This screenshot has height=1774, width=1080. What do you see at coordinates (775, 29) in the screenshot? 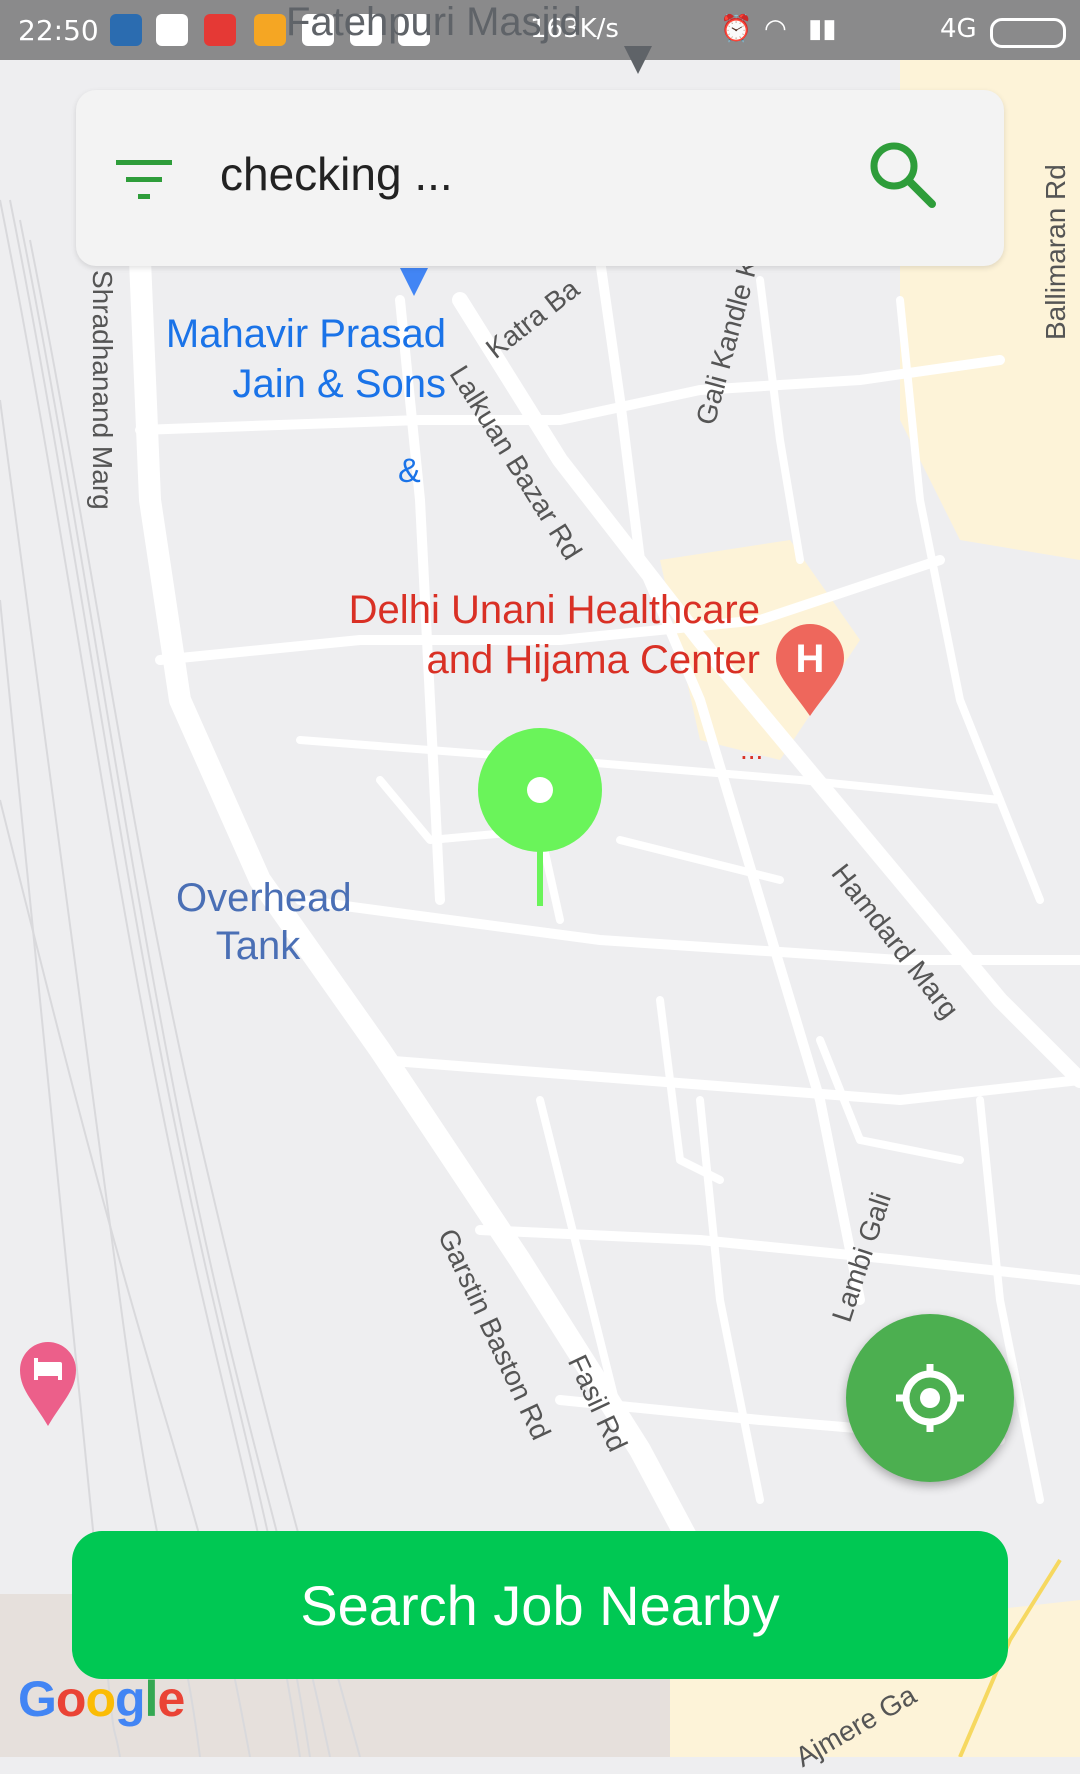
I see `wifi-icon: ◠` at bounding box center [775, 29].